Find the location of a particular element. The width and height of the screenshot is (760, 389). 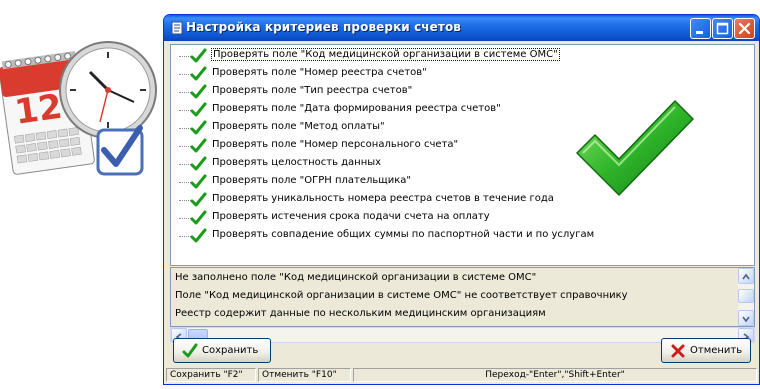

criteria-item-label: Проверять поле "ОГРН плательщика" is located at coordinates (311, 180).